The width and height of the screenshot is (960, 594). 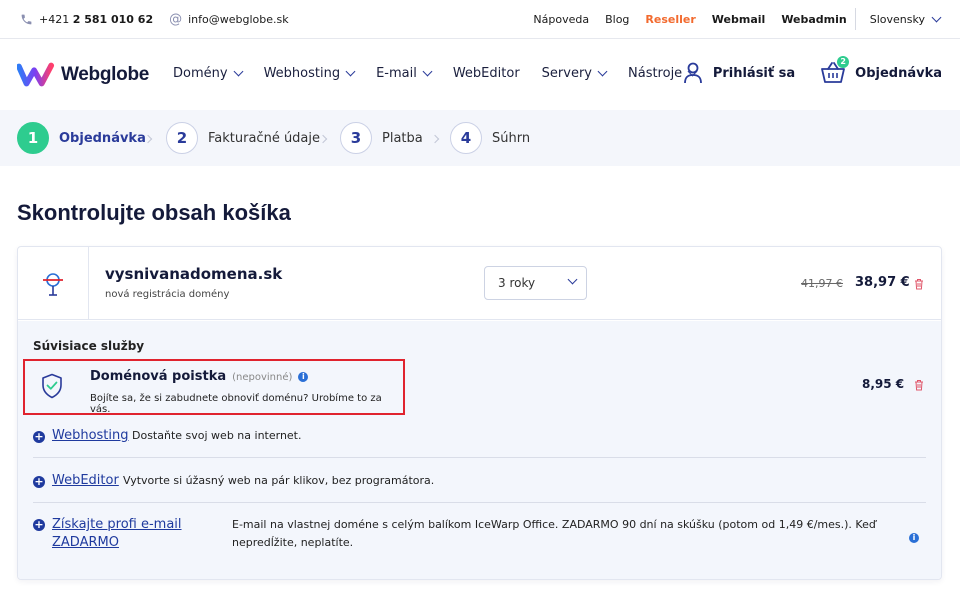 I want to click on cart-icon: 2, so click(x=835, y=70).